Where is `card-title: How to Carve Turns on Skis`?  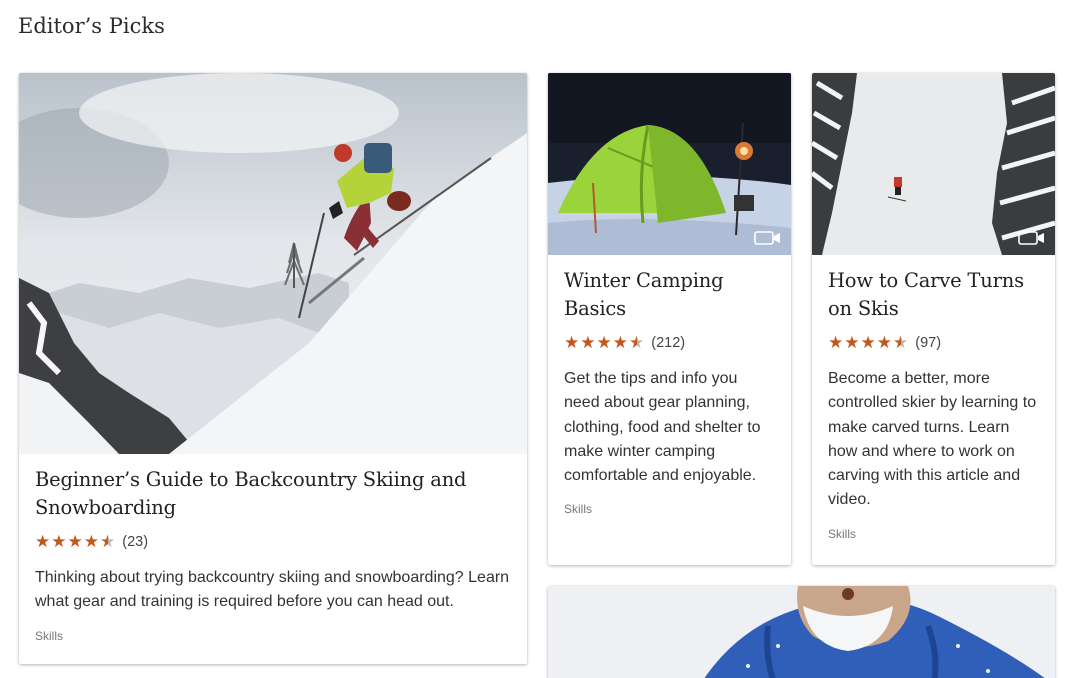
card-title: How to Carve Turns on Skis is located at coordinates (933, 295).